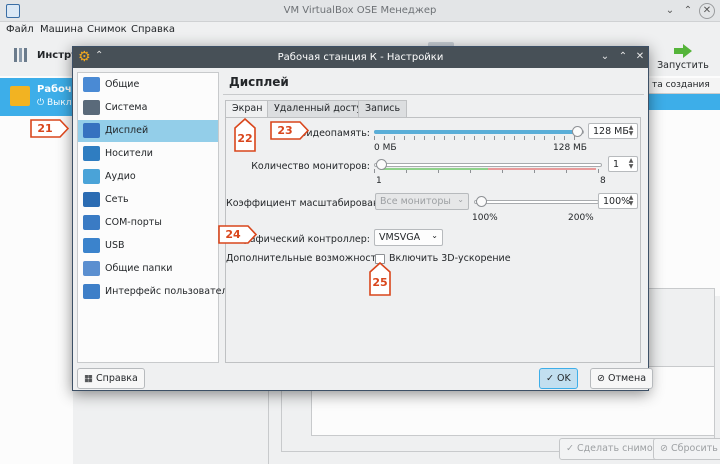  I want to click on dialog-titlebar: ⚙ ⌃ Рабочая станция К - Настройки ⌄ ⌃ ✕, so click(360, 57).